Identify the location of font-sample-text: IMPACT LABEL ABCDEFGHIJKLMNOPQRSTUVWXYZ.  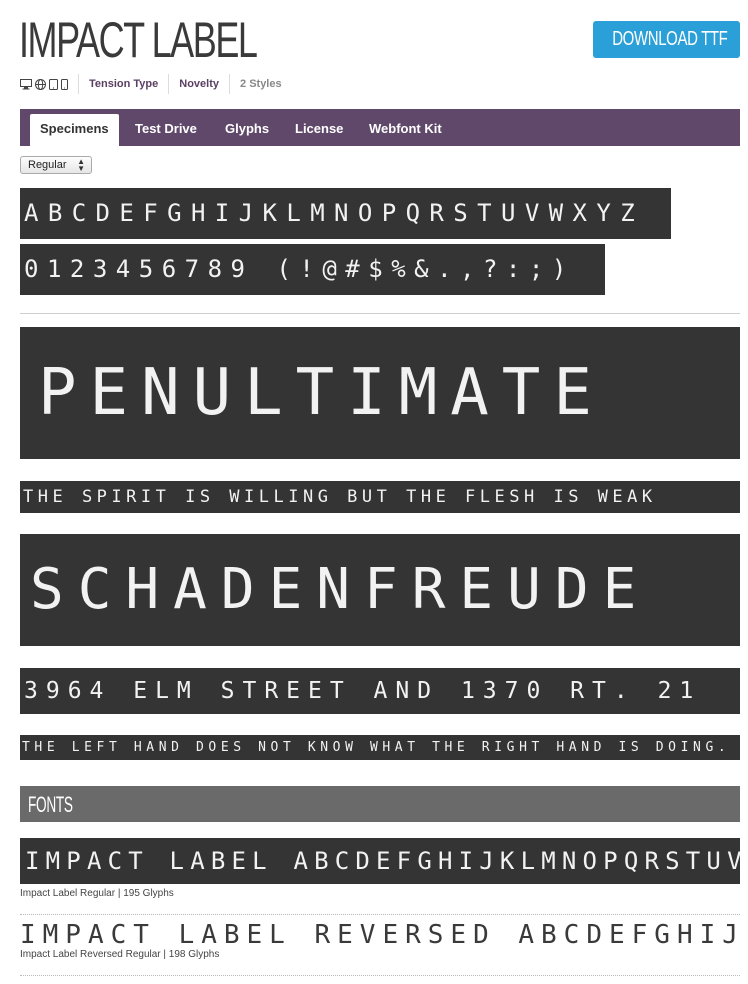
(382, 861).